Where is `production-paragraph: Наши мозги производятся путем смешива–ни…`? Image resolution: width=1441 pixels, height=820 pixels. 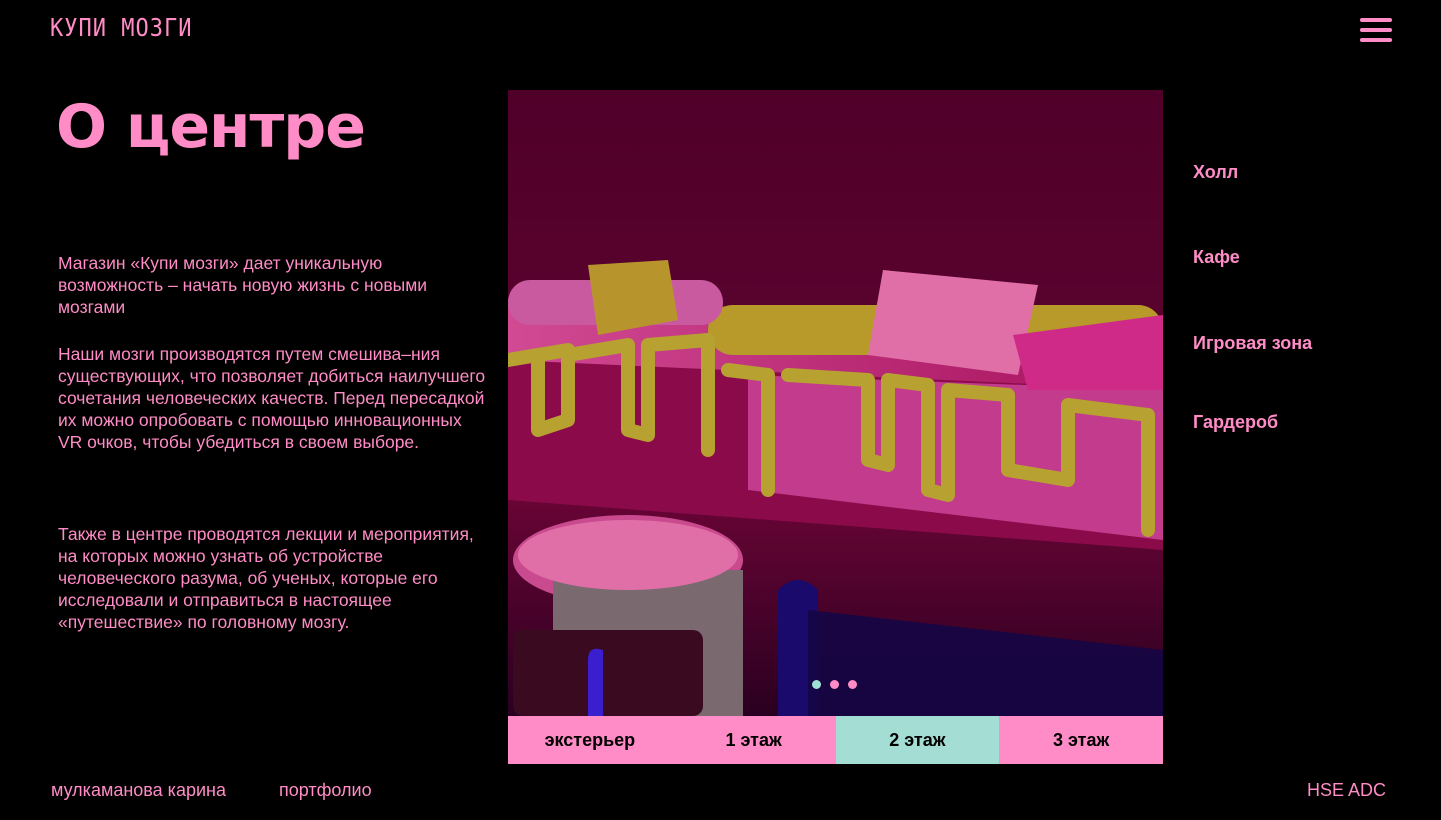
production-paragraph: Наши мозги производятся путем смешива–ни… is located at coordinates (272, 398).